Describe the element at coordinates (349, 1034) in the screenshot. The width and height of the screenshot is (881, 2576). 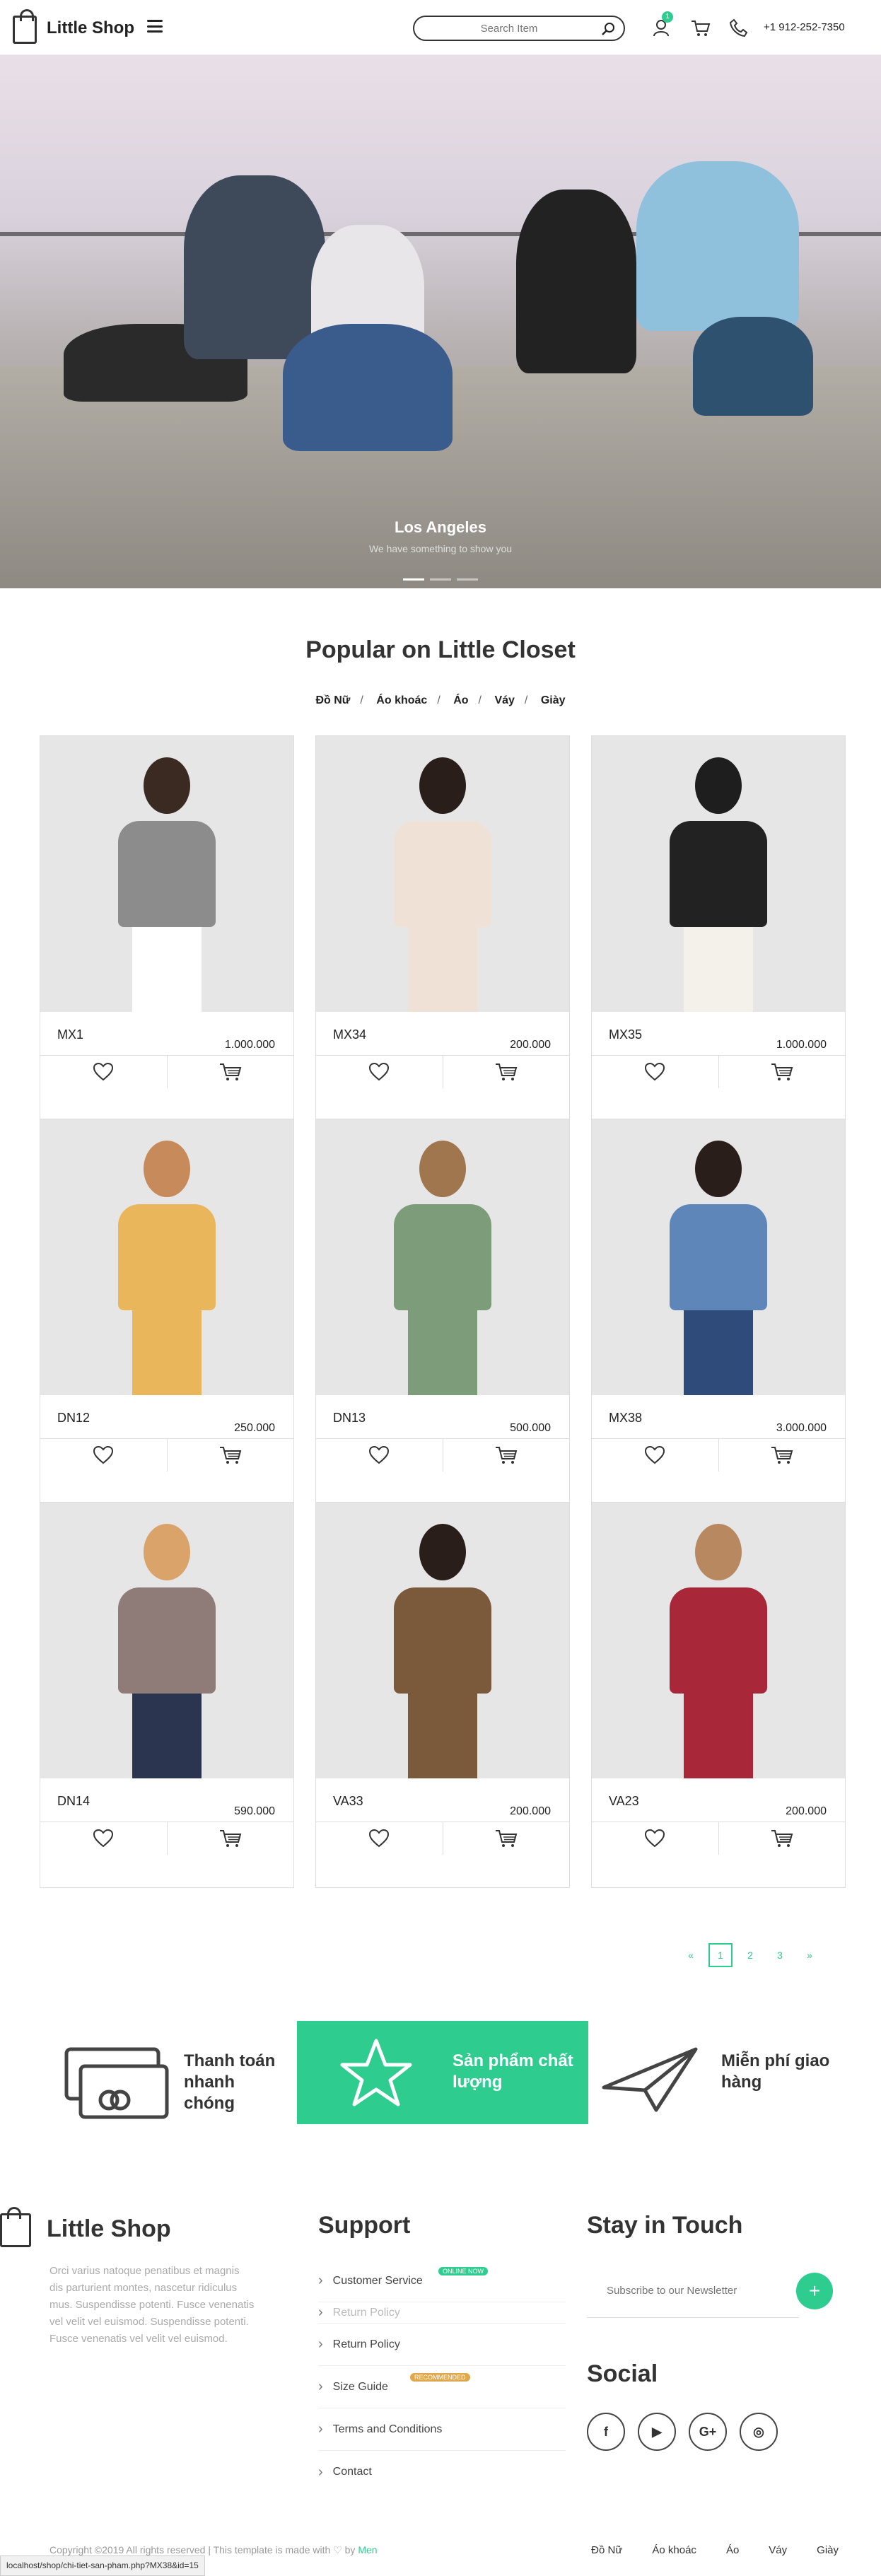
I see `product-name: MX34` at that location.